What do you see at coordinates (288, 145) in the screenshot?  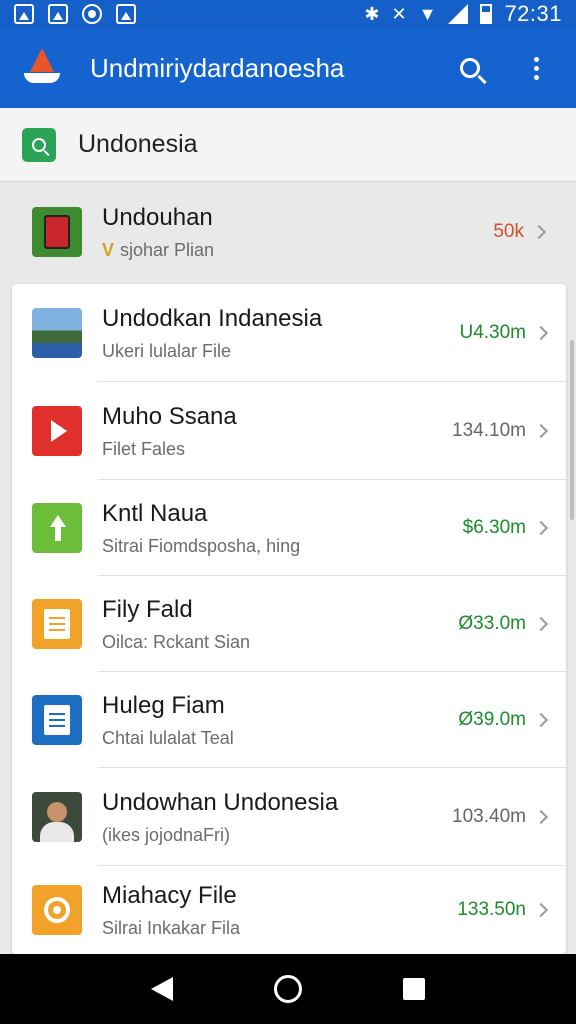 I see `search-field: Undonesia` at bounding box center [288, 145].